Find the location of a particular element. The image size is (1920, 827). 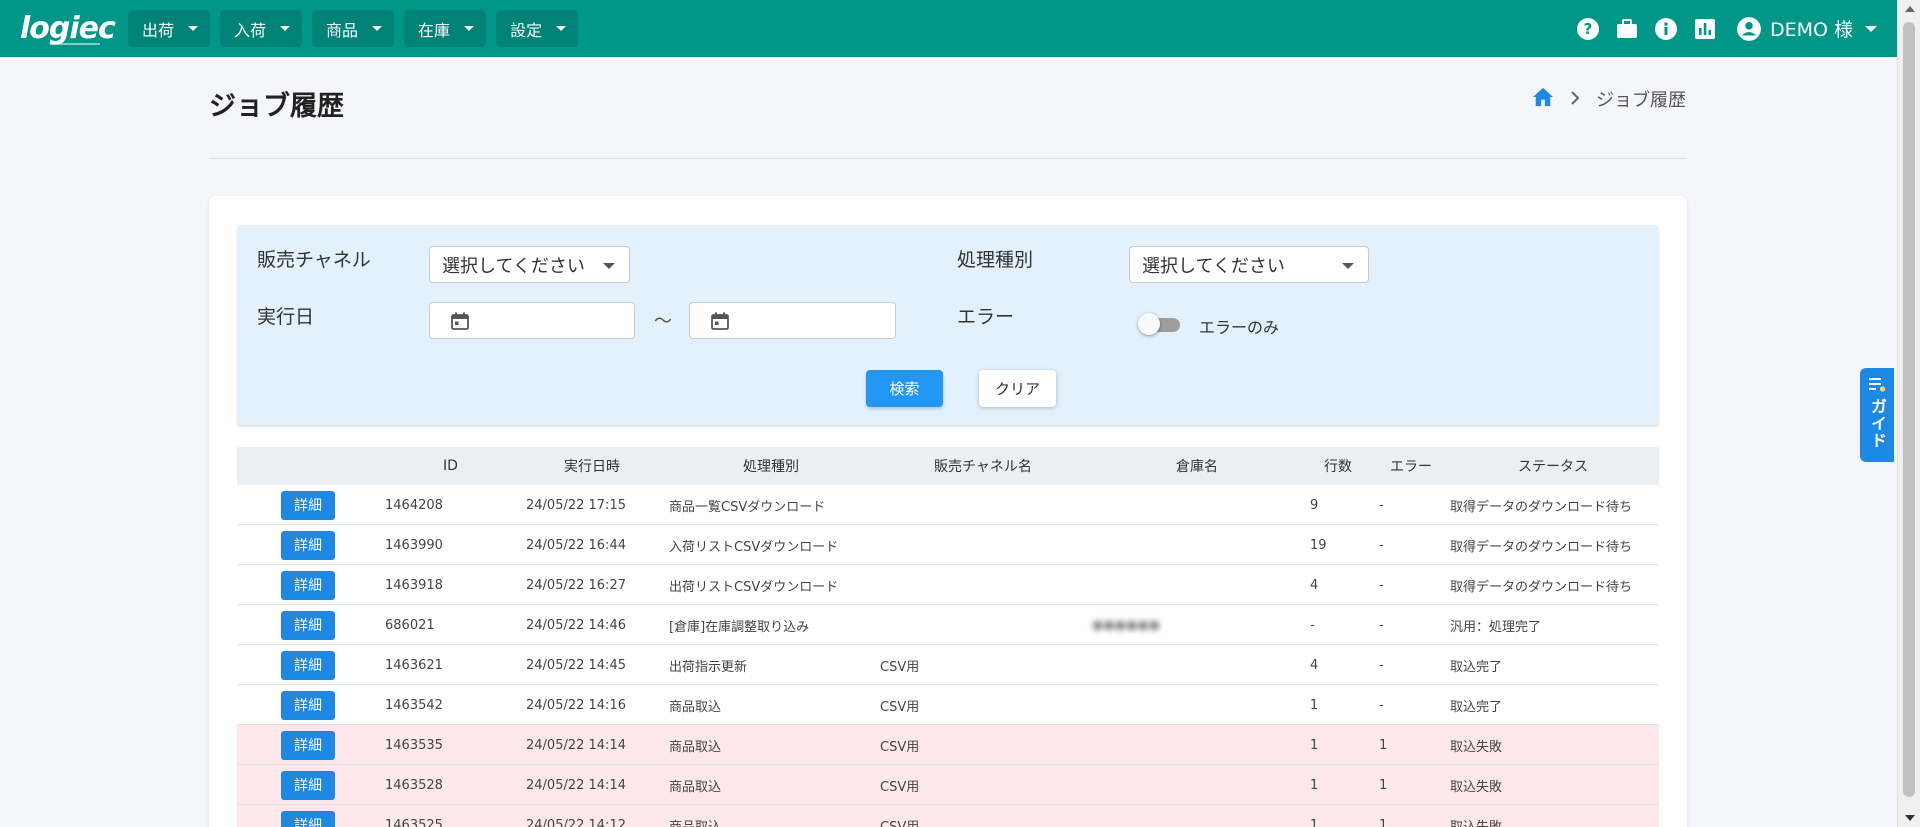

cell-id: 1463918 is located at coordinates (414, 585).